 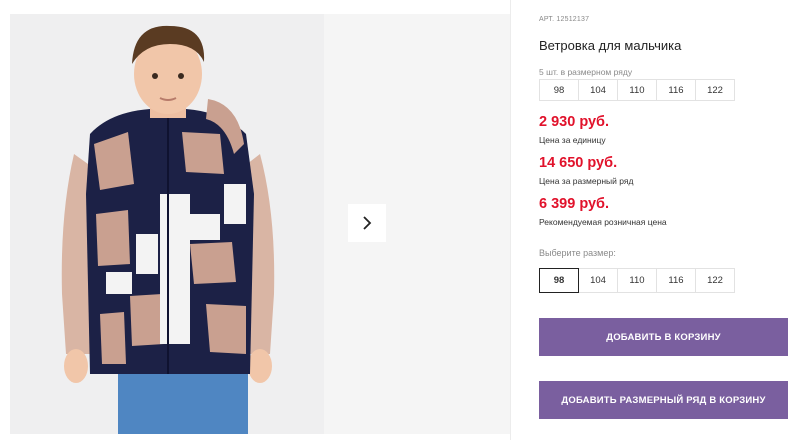 What do you see at coordinates (559, 280) in the screenshot?
I see `size-option-98: 98` at bounding box center [559, 280].